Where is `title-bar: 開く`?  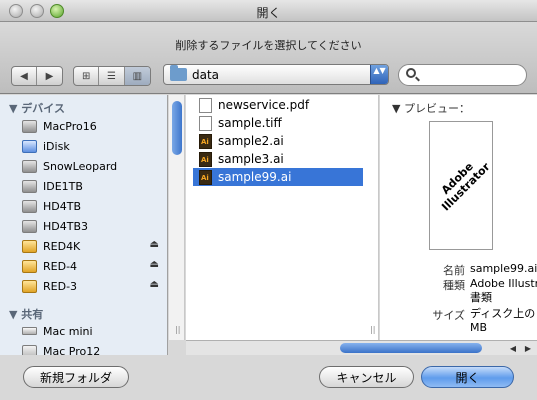 title-bar: 開く is located at coordinates (268, 11).